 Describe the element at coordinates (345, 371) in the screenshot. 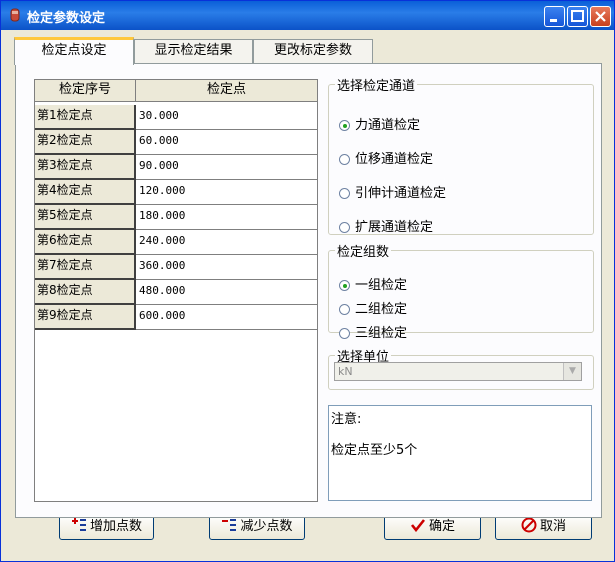

I see `unit-value: kN` at that location.